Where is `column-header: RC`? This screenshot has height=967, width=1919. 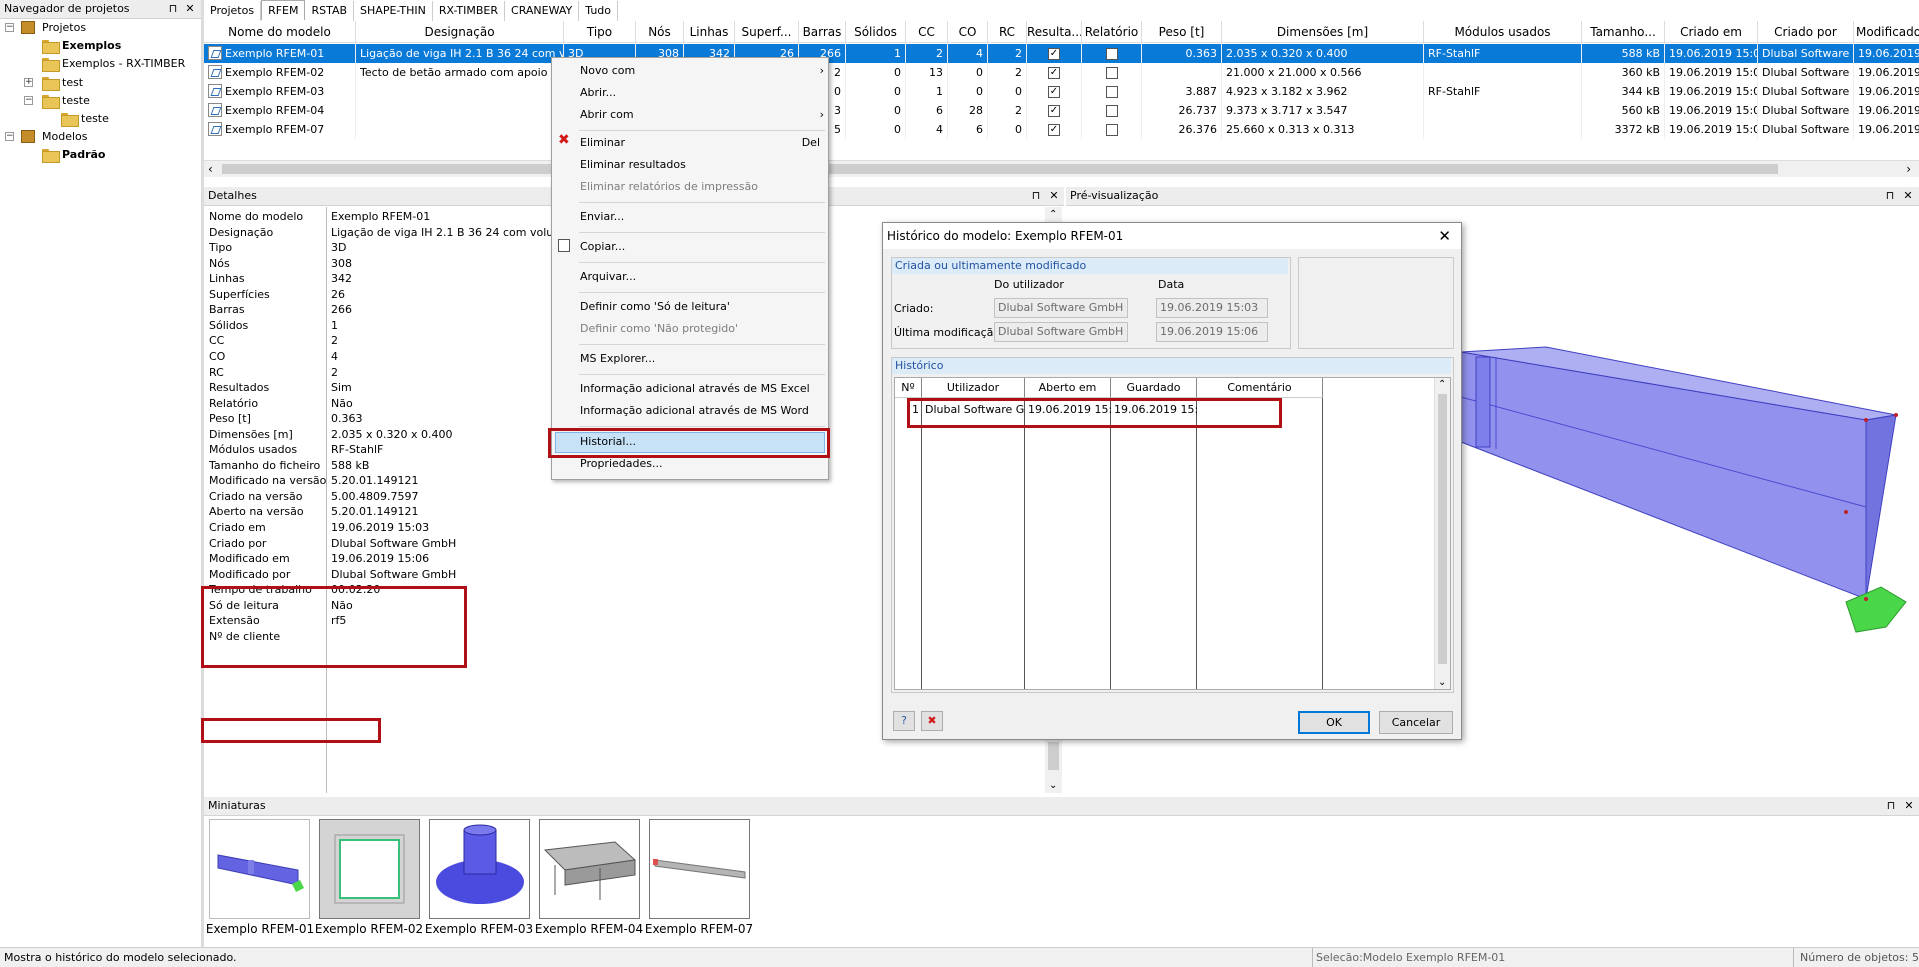 column-header: RC is located at coordinates (1007, 32).